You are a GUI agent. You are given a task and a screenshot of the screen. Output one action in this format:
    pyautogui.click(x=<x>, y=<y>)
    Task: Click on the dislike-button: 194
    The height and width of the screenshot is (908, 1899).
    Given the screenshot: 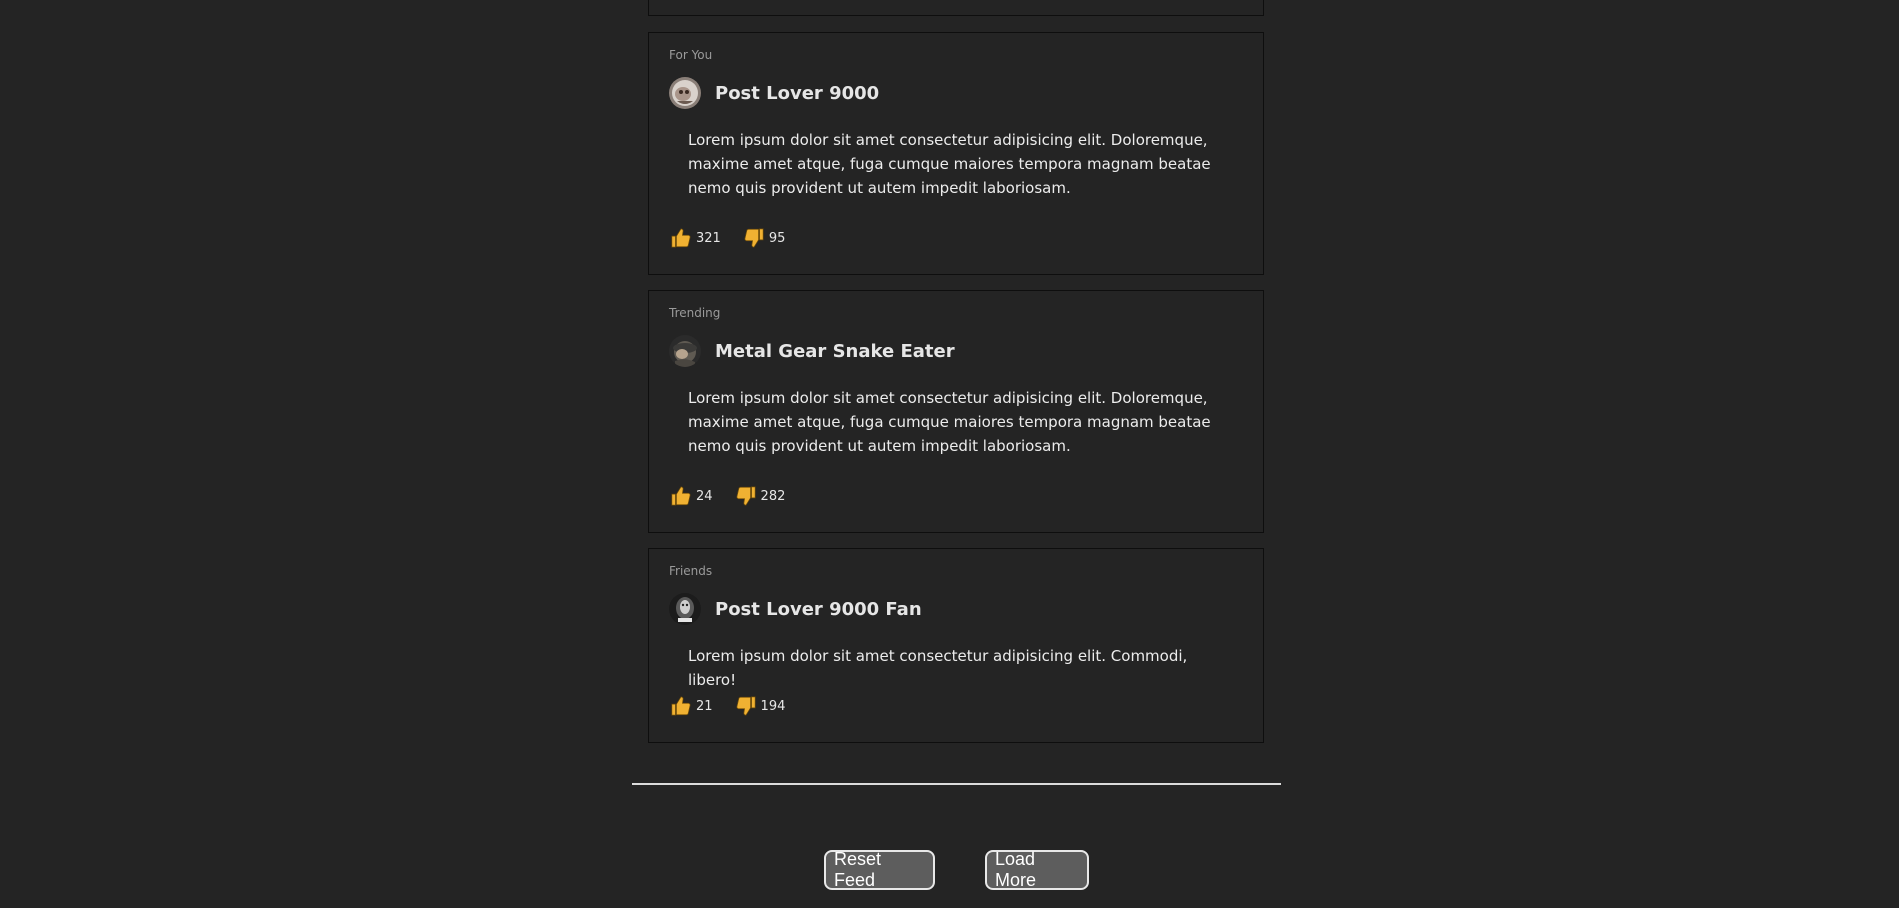 What is the action you would take?
    pyautogui.click(x=760, y=706)
    